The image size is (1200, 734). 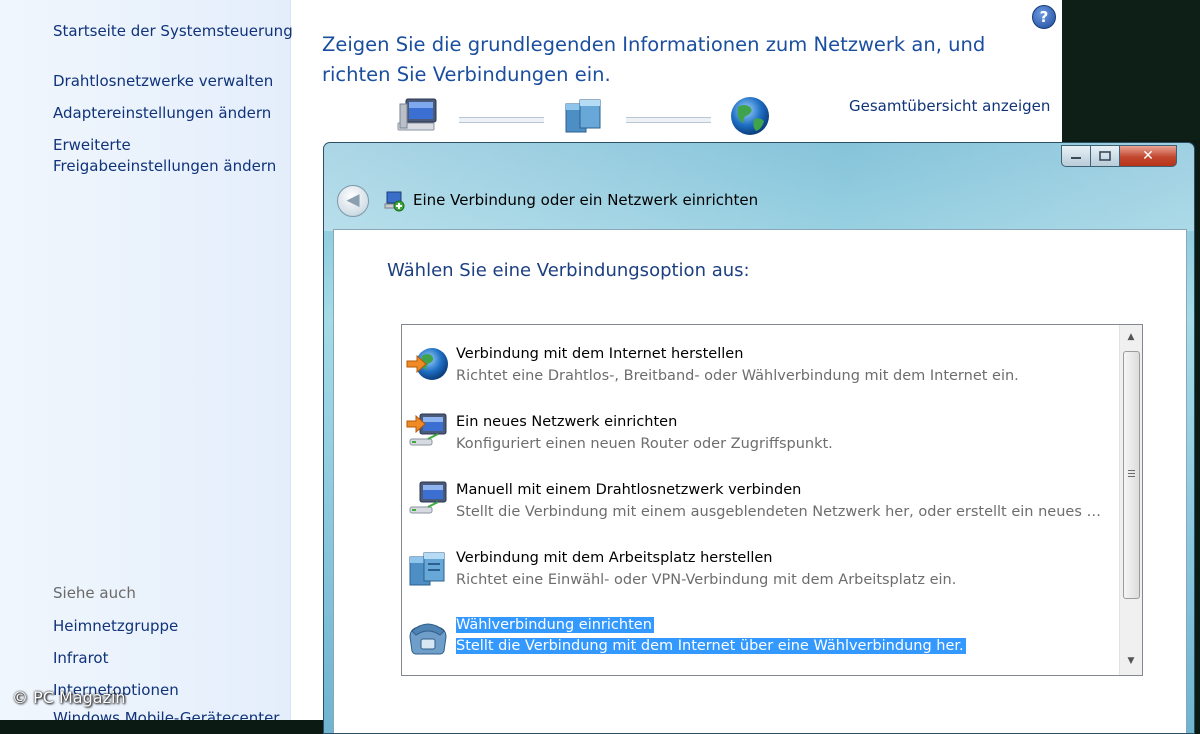 What do you see at coordinates (163, 81) in the screenshot?
I see `sidebar-link-manage-wireless: Drahtlosnetzwerke verwalten` at bounding box center [163, 81].